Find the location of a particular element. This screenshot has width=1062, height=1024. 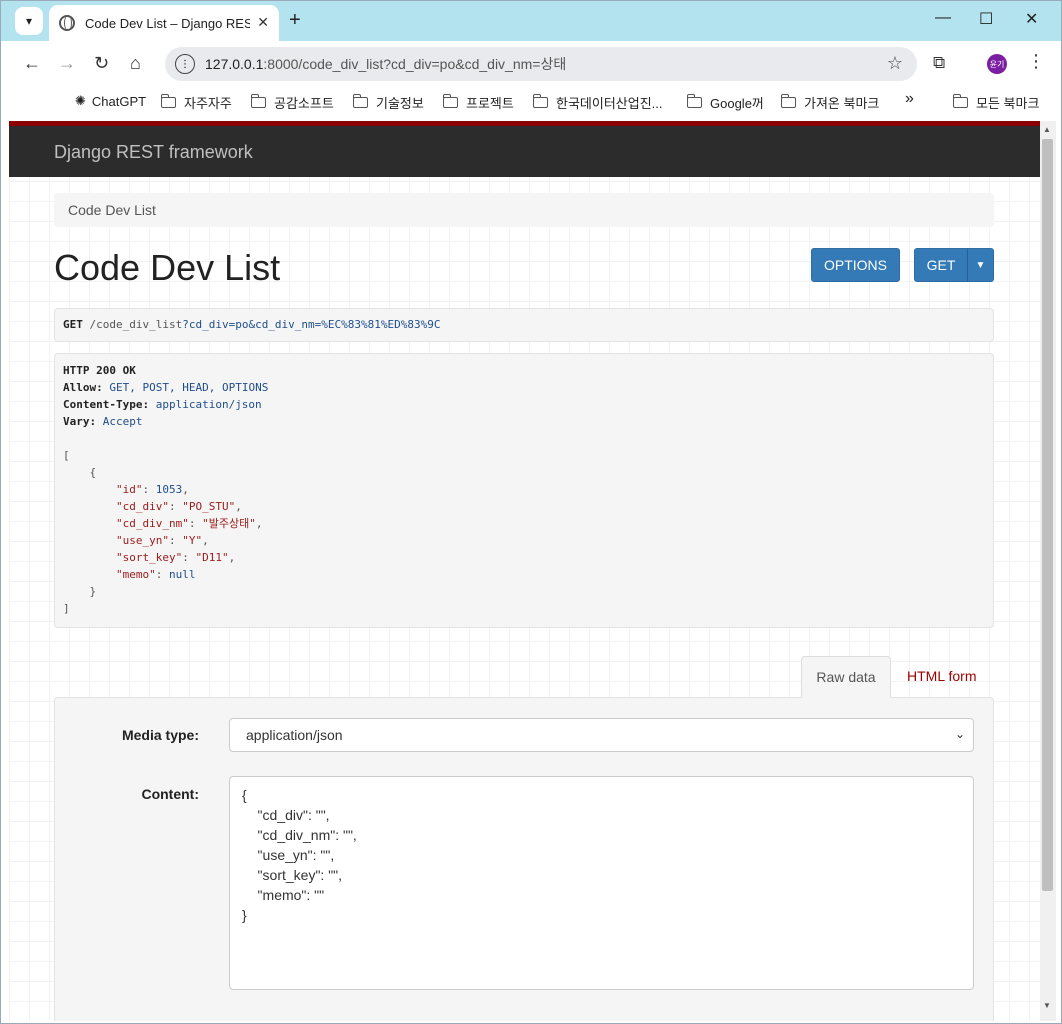

scrollbar-thumb is located at coordinates (1047, 515).